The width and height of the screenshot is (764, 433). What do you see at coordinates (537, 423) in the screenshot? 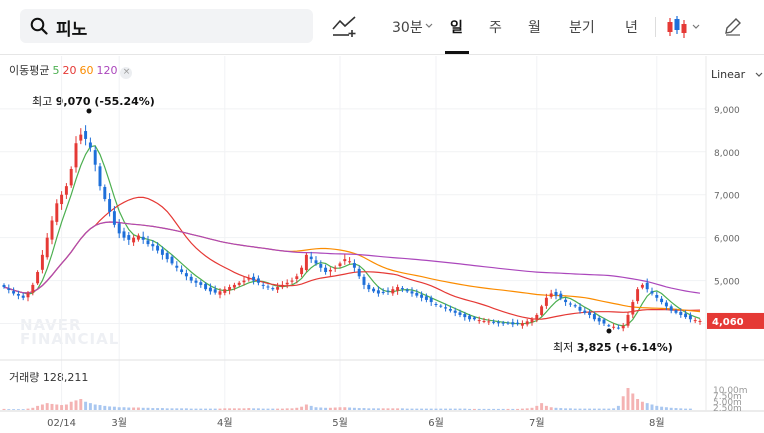
I see `x-tick-label: 7월` at bounding box center [537, 423].